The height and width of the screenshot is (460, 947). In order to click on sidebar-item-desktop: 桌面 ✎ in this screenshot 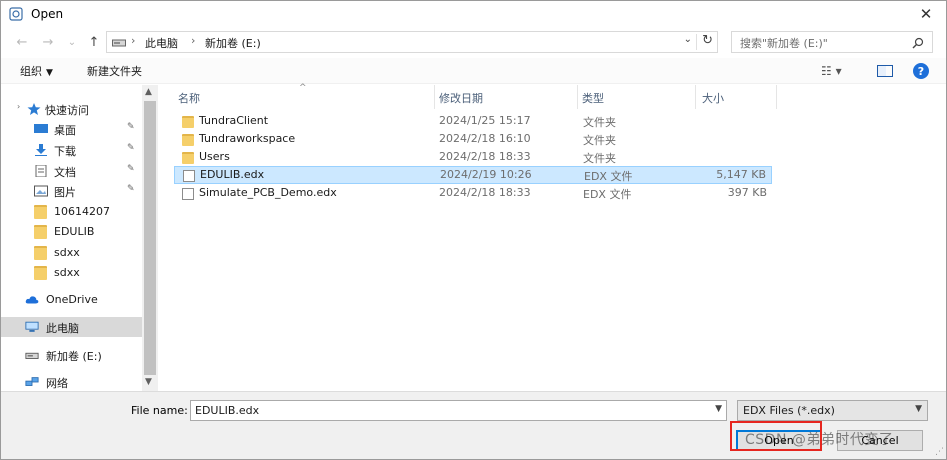, I will do `click(71, 129)`.